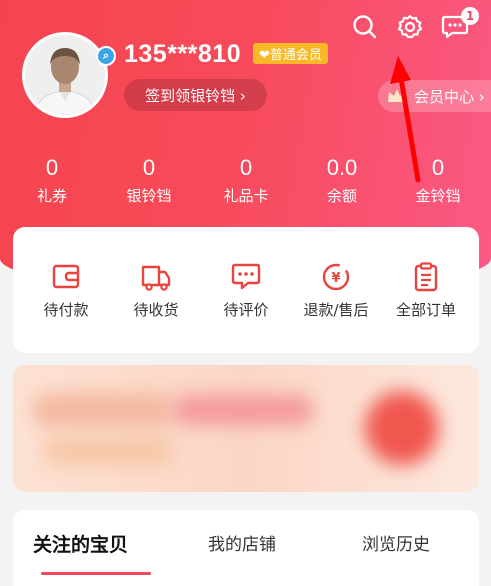 The height and width of the screenshot is (586, 491). I want to click on crown-icon, so click(397, 95).